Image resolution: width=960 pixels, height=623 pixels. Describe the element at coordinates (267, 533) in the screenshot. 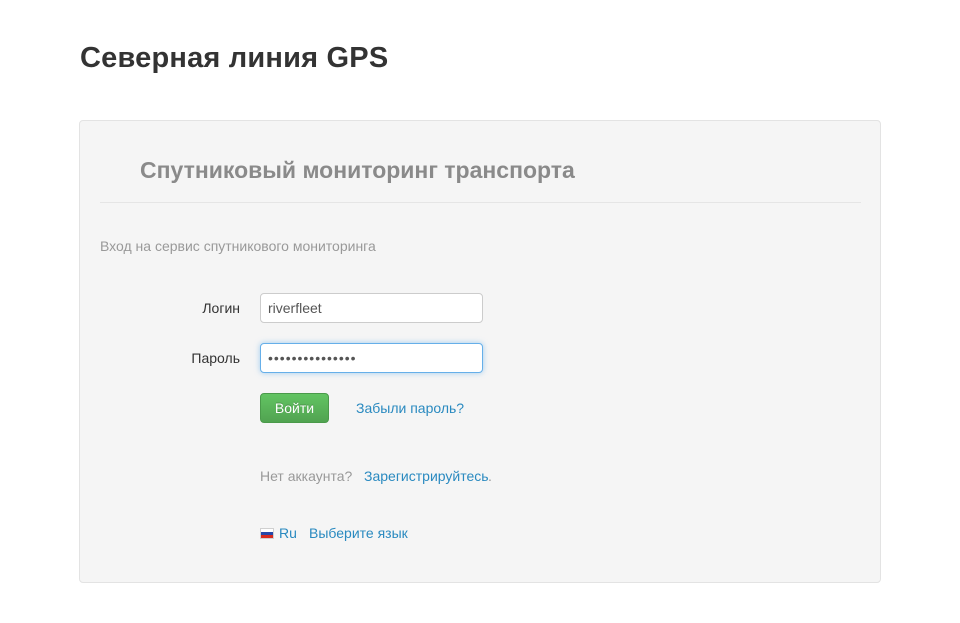

I see `russia-flag-icon` at that location.